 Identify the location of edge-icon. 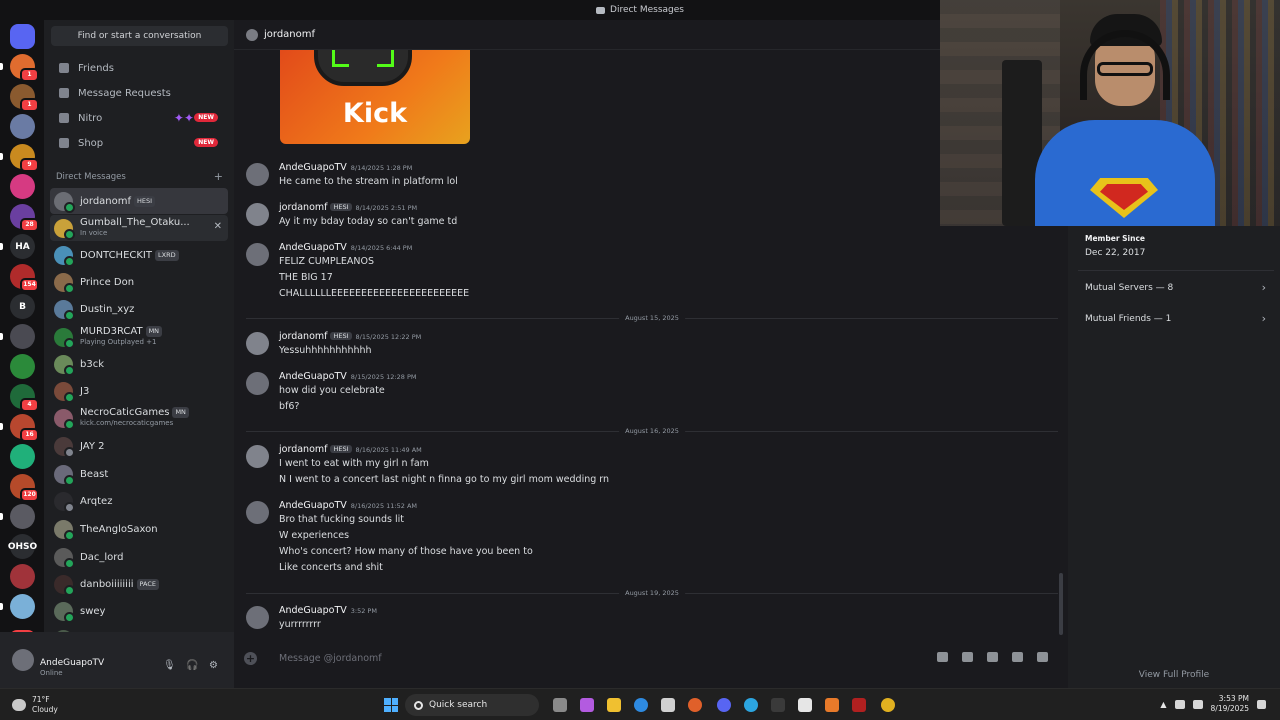
(641, 705).